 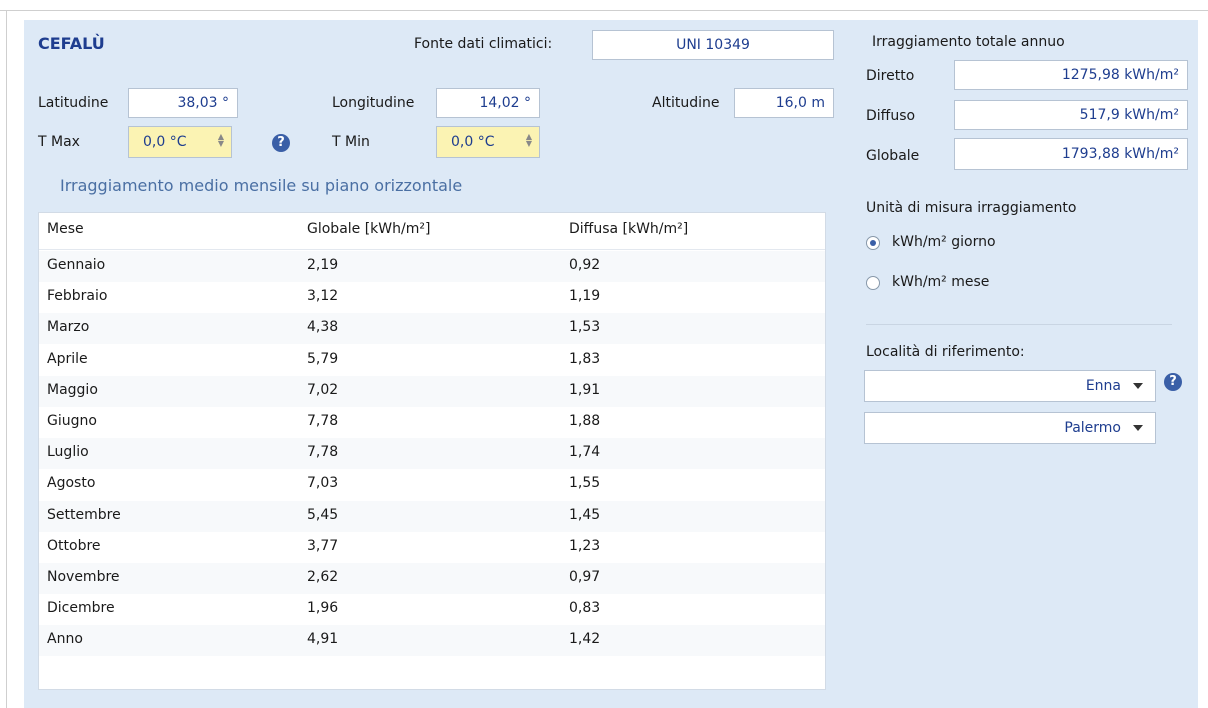 What do you see at coordinates (473, 142) in the screenshot?
I see `tmin-value: 0,0 °C` at bounding box center [473, 142].